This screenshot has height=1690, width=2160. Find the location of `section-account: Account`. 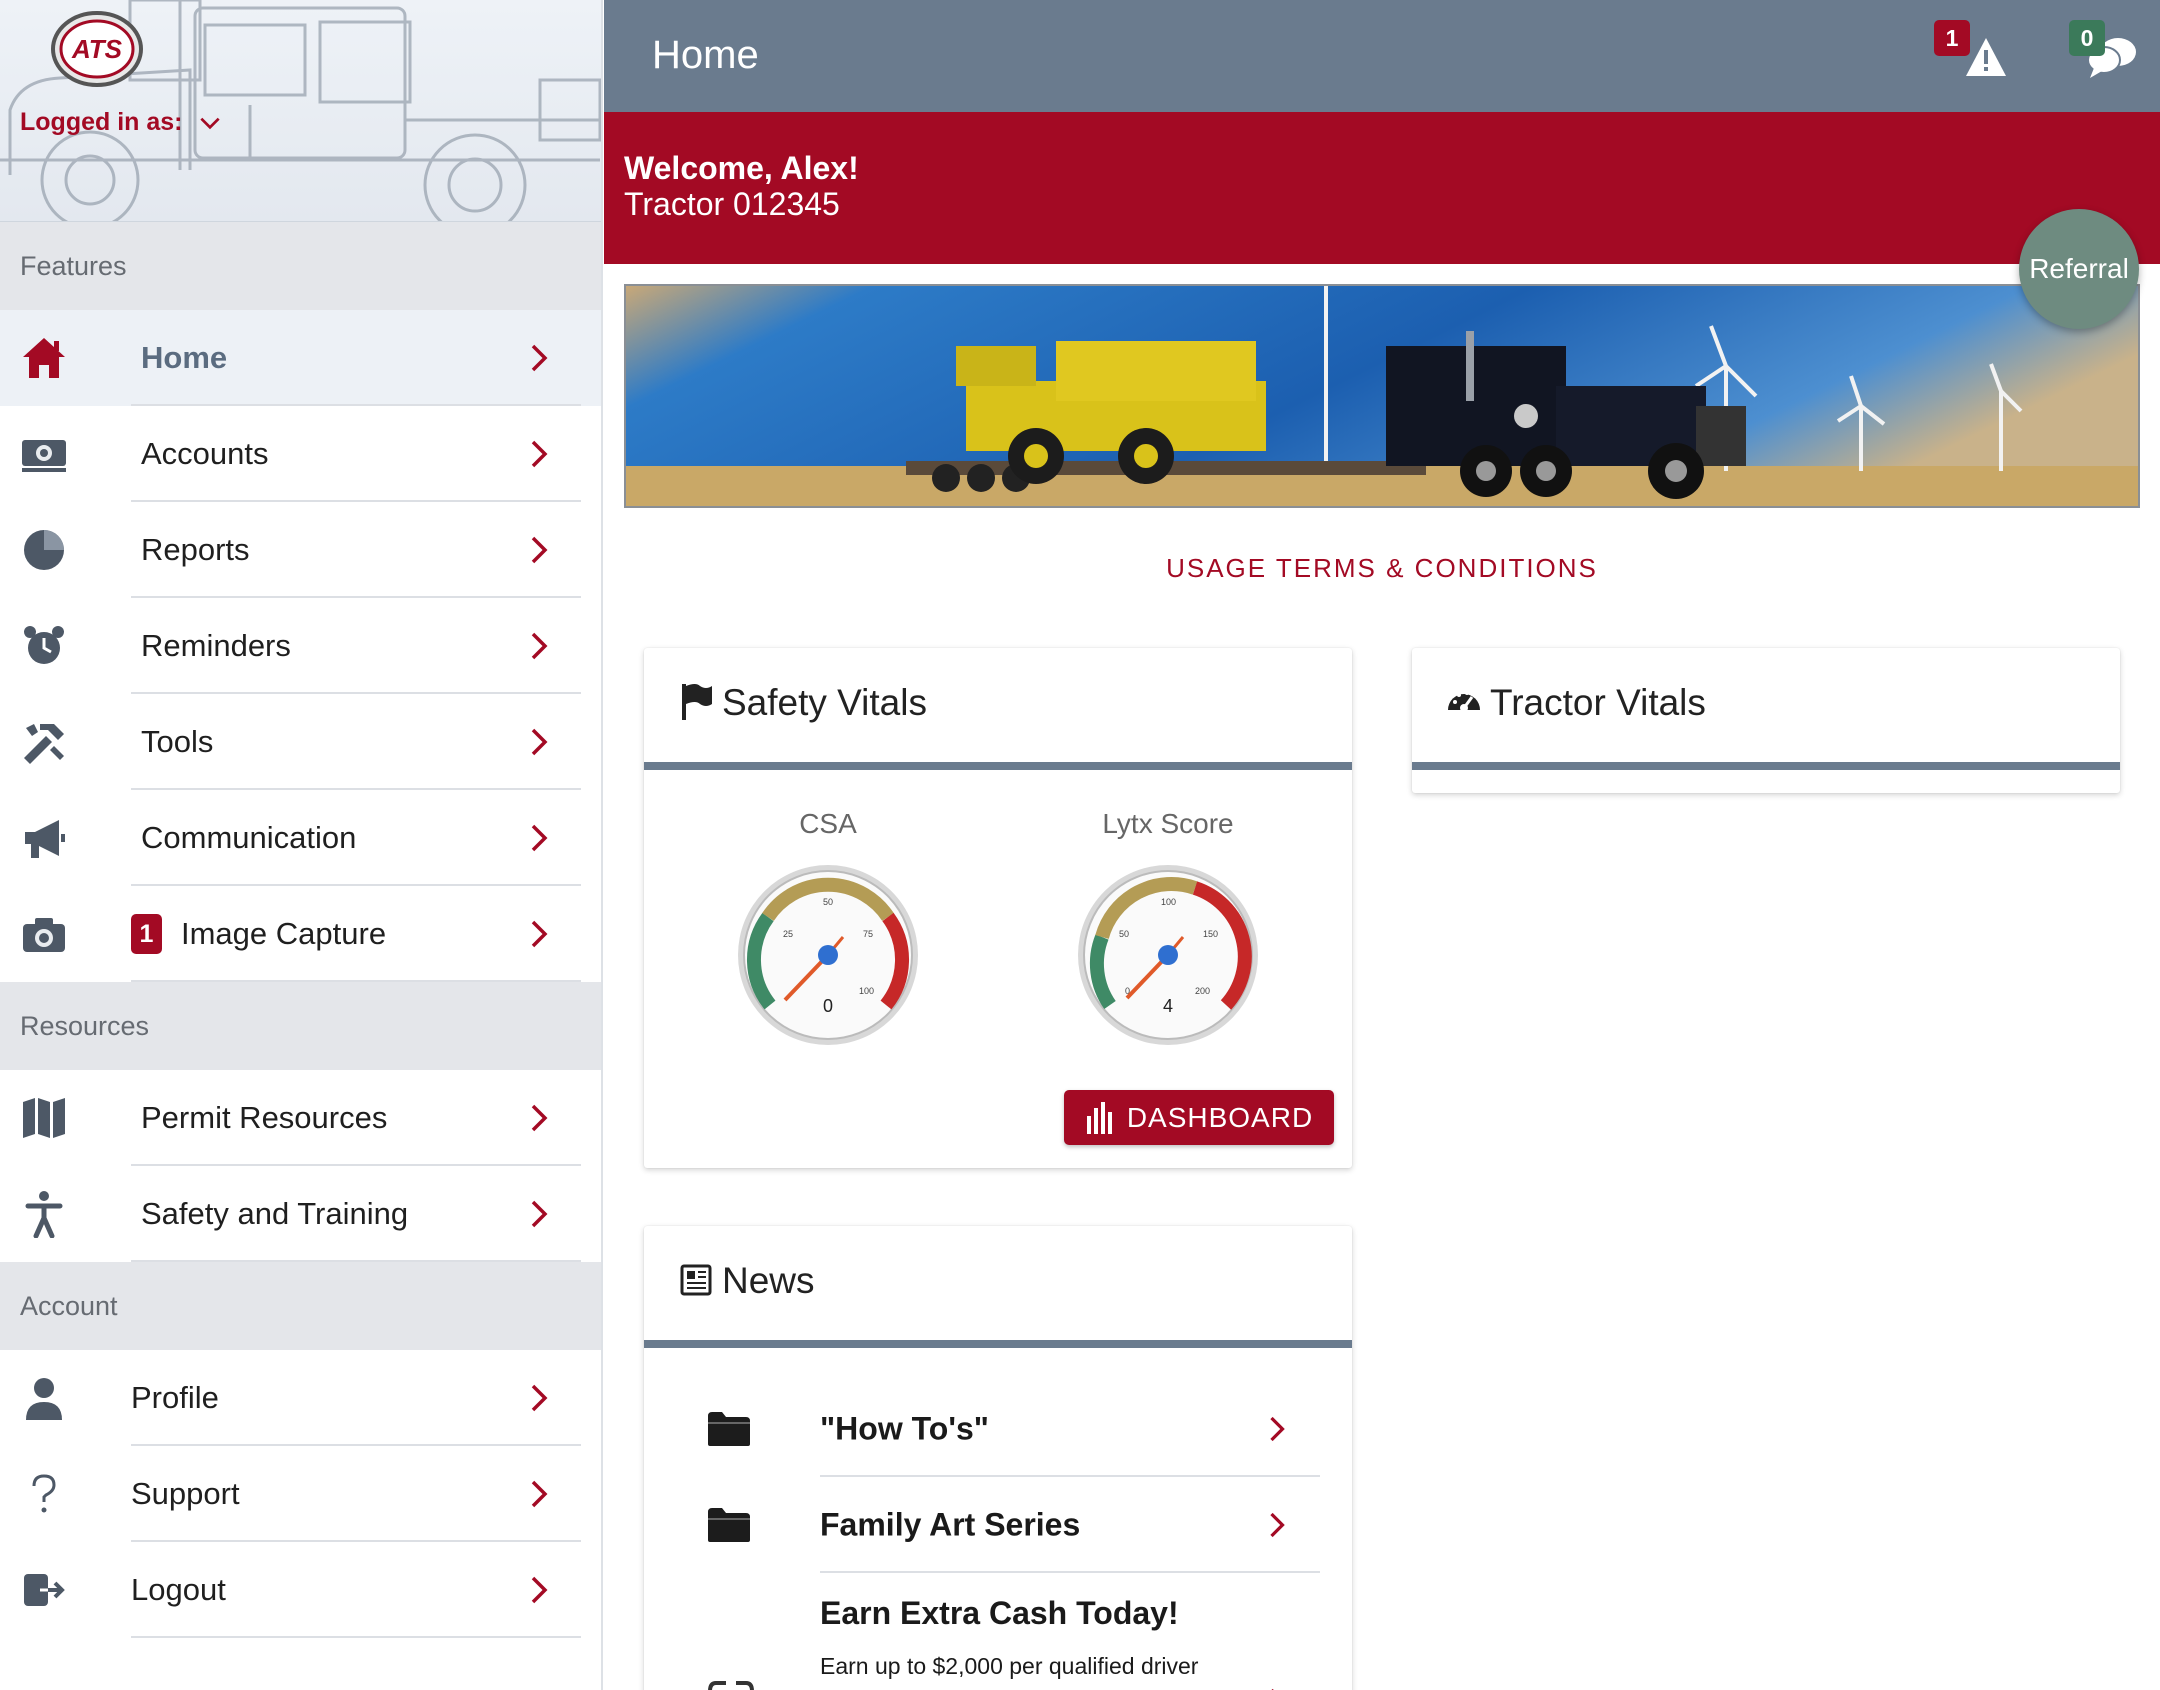

section-account: Account is located at coordinates (300, 1306).